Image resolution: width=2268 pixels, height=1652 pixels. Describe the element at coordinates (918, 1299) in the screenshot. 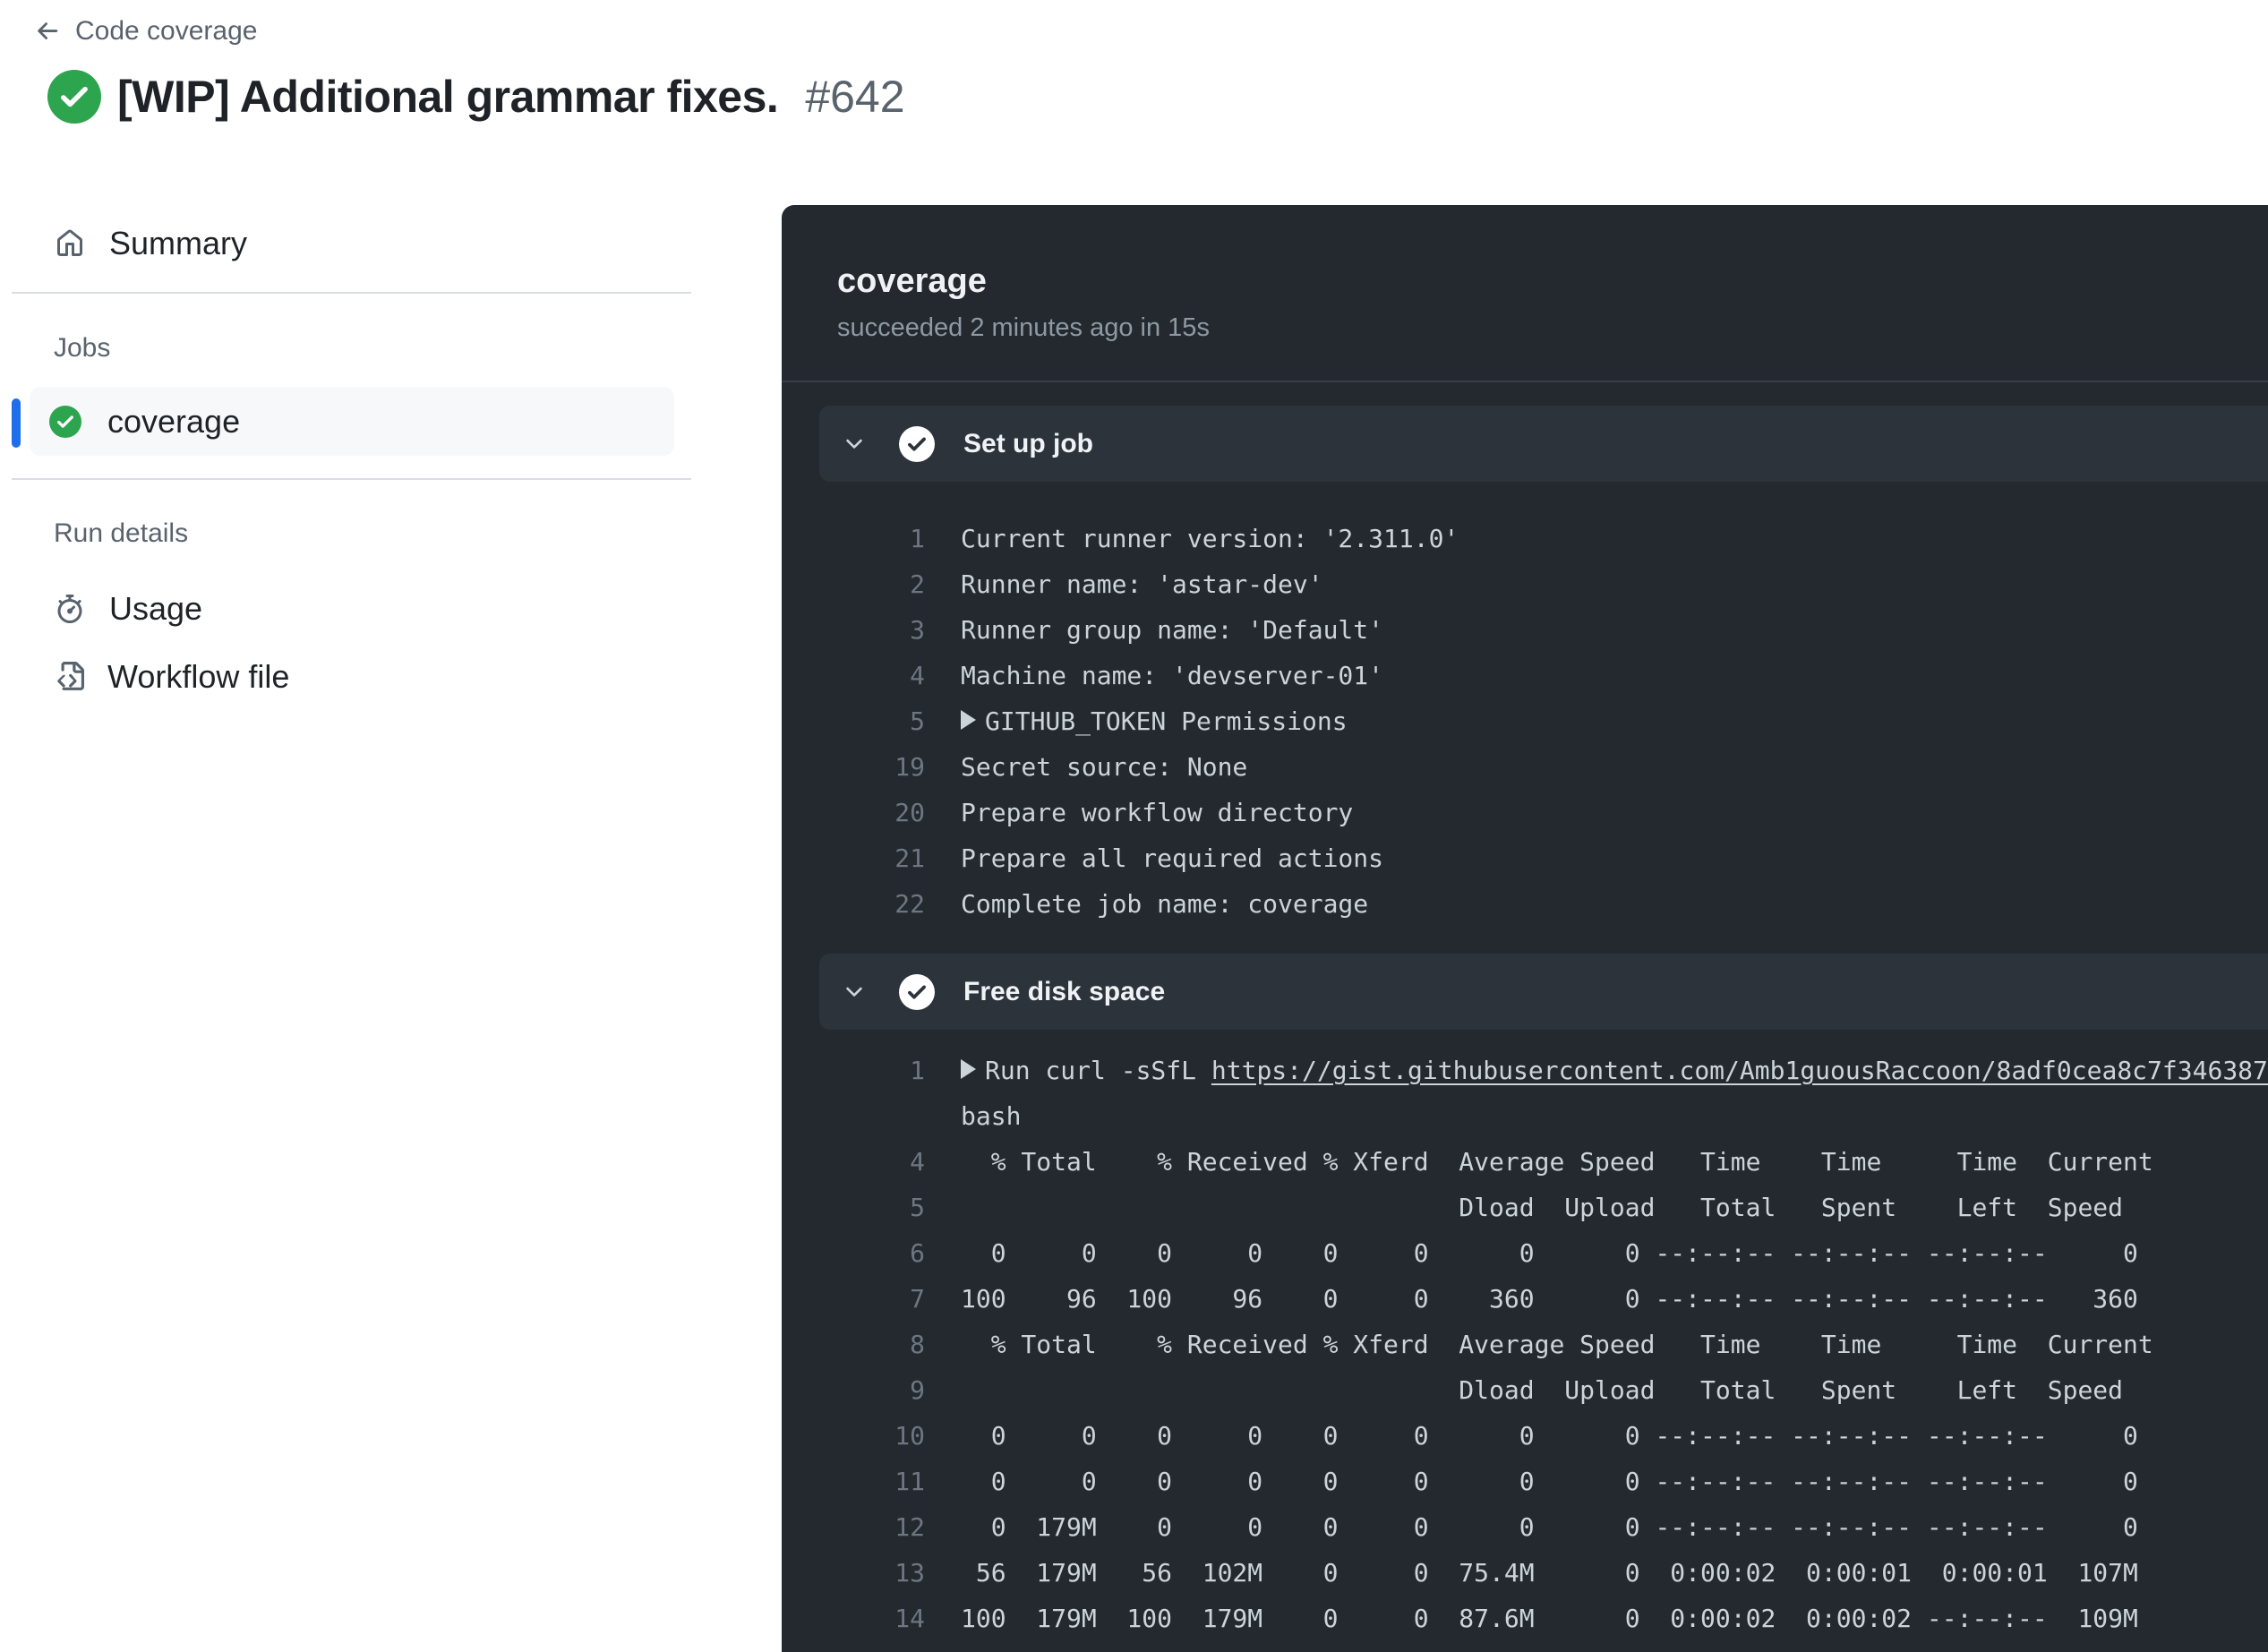

I see `log-line-number: 7` at that location.